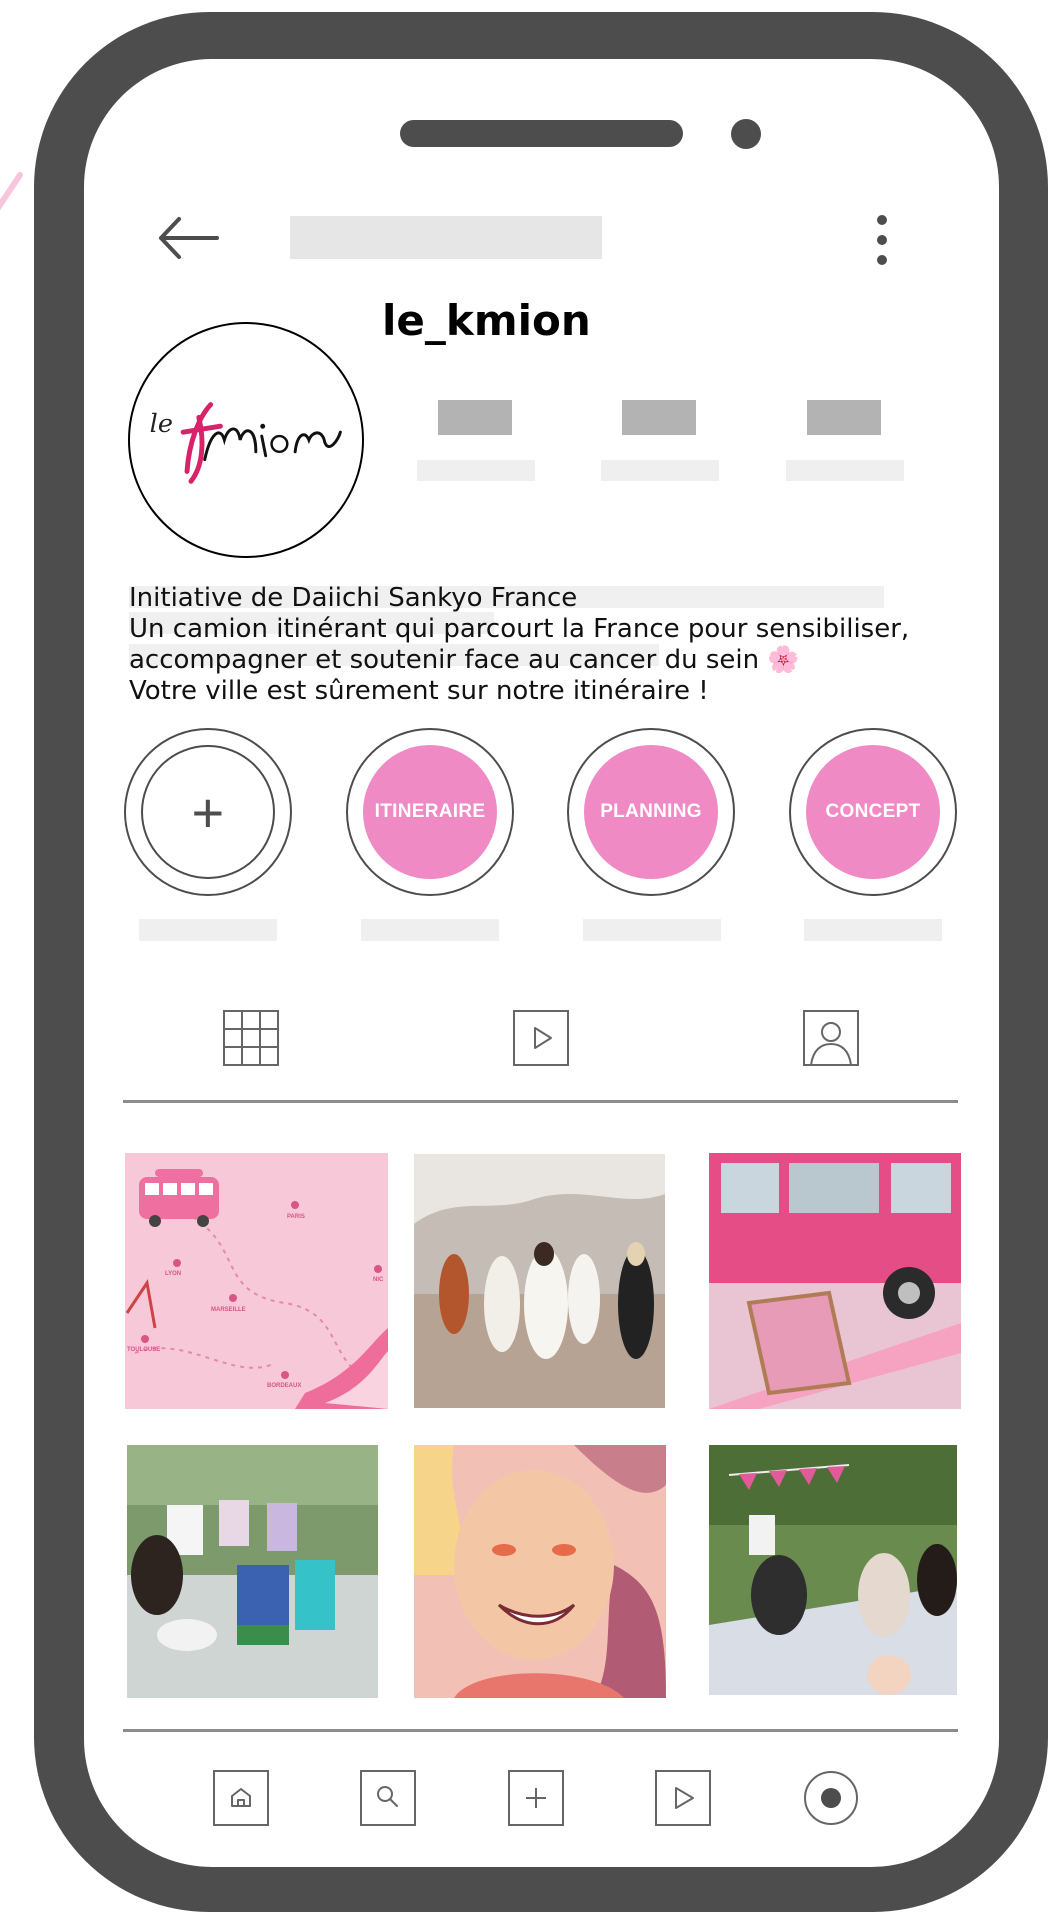 This screenshot has height=1912, width=1064. Describe the element at coordinates (845, 470) in the screenshot. I see `following-label-placeholder` at that location.